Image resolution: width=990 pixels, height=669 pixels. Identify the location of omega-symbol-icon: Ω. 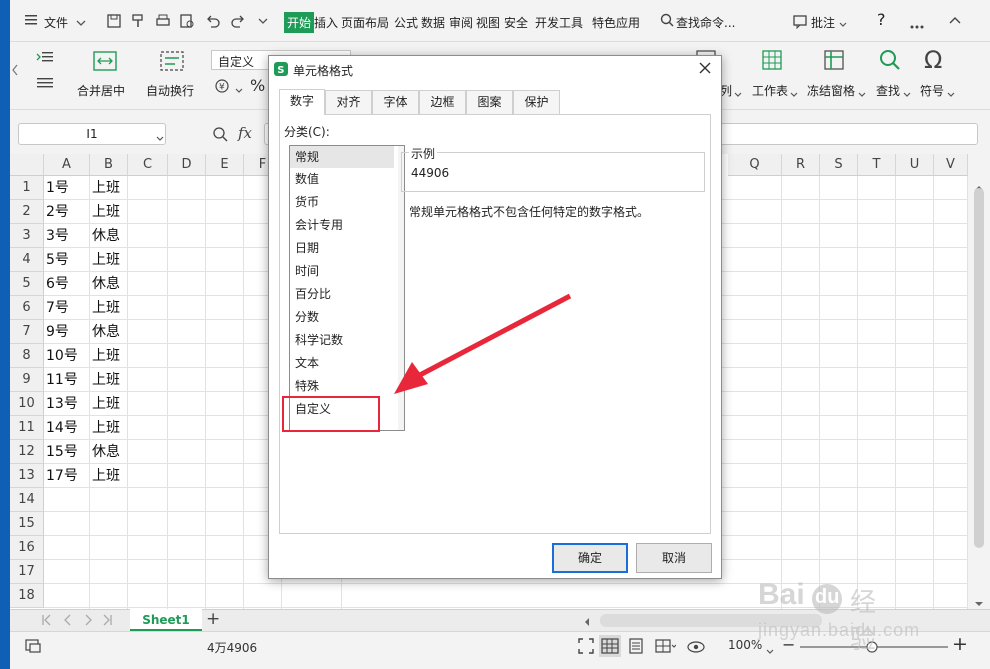
(935, 60).